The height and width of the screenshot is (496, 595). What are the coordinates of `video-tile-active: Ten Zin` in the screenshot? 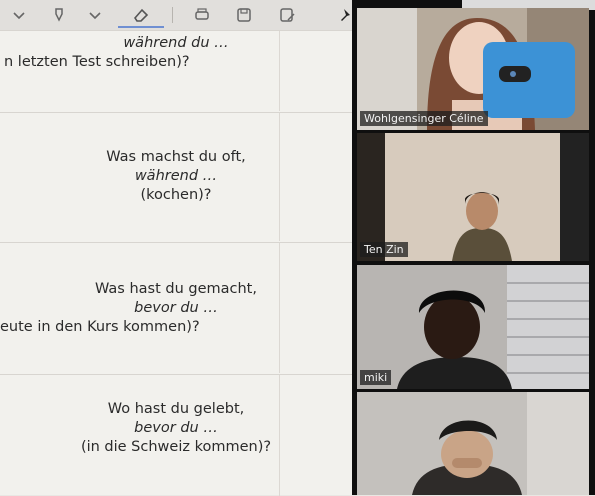 It's located at (473, 197).